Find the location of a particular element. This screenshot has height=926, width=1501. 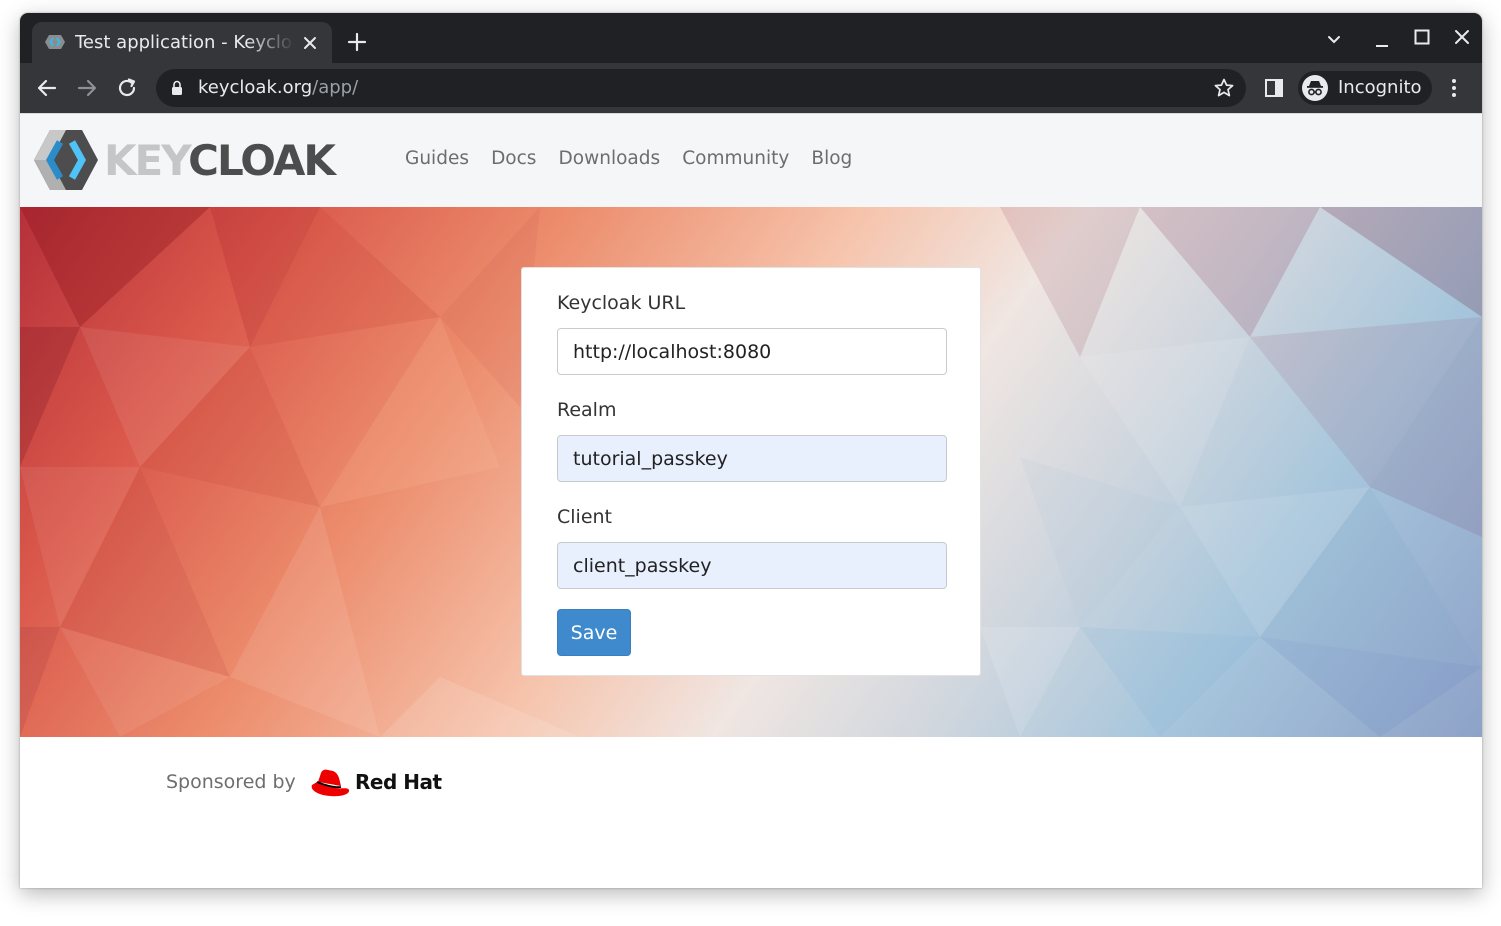

tab-close-icon is located at coordinates (310, 43).